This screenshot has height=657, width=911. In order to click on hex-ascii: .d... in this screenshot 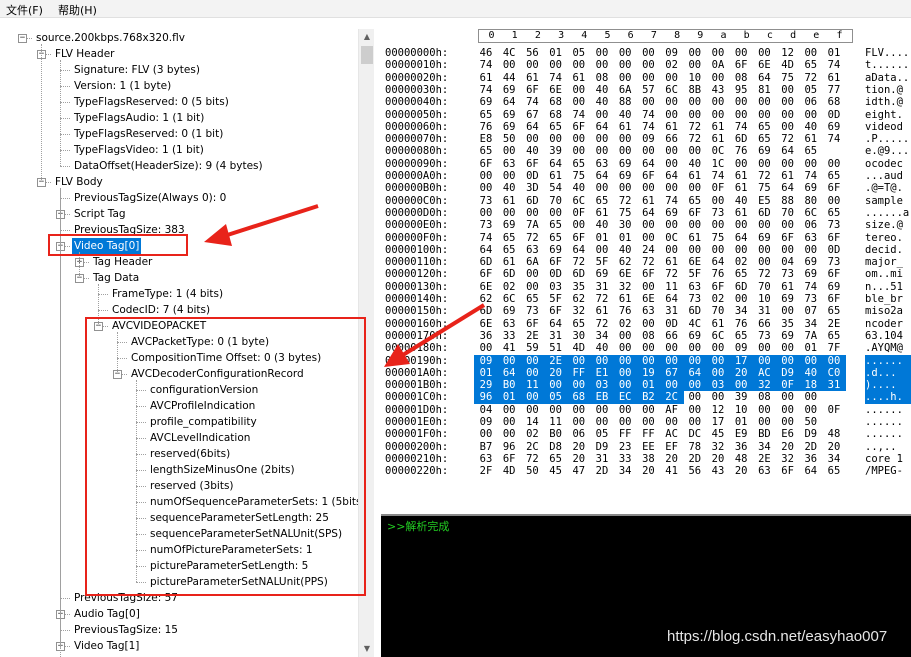, I will do `click(888, 373)`.